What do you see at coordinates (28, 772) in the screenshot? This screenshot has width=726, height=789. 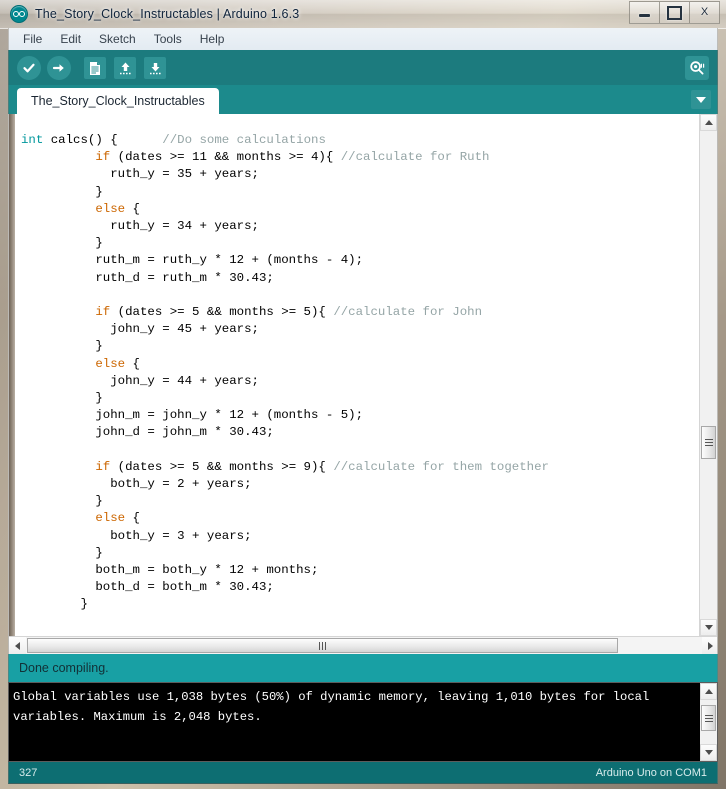 I see `line-number: 327` at bounding box center [28, 772].